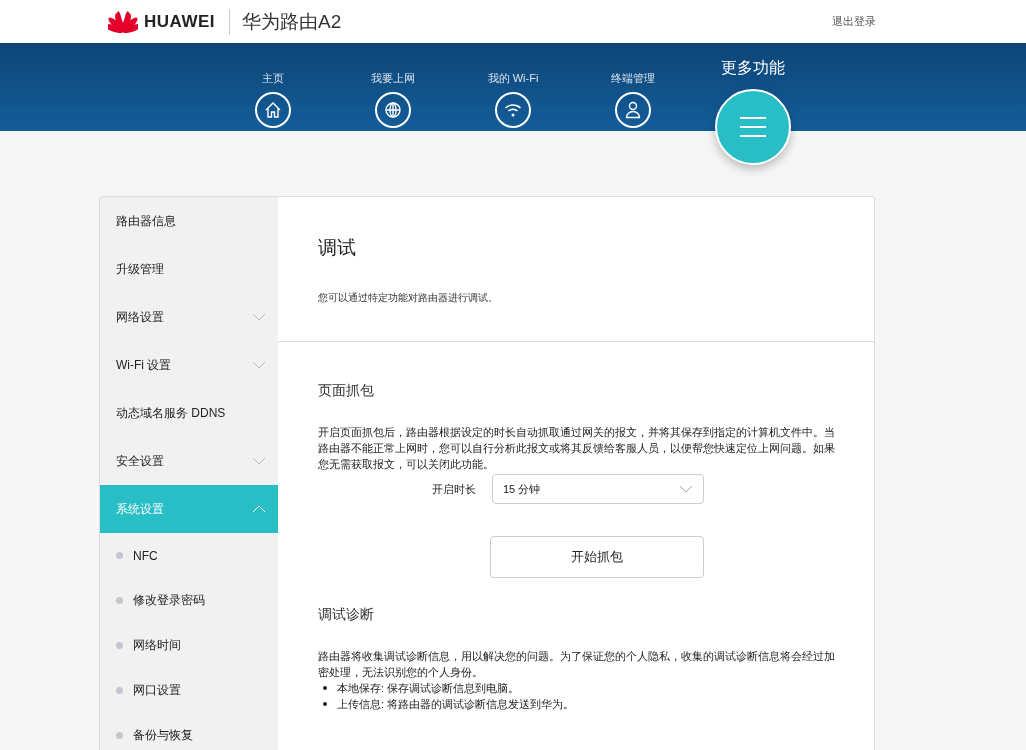 This screenshot has height=750, width=1026. Describe the element at coordinates (513, 78) in the screenshot. I see `nav-label: 我的 Wi-Fi` at that location.